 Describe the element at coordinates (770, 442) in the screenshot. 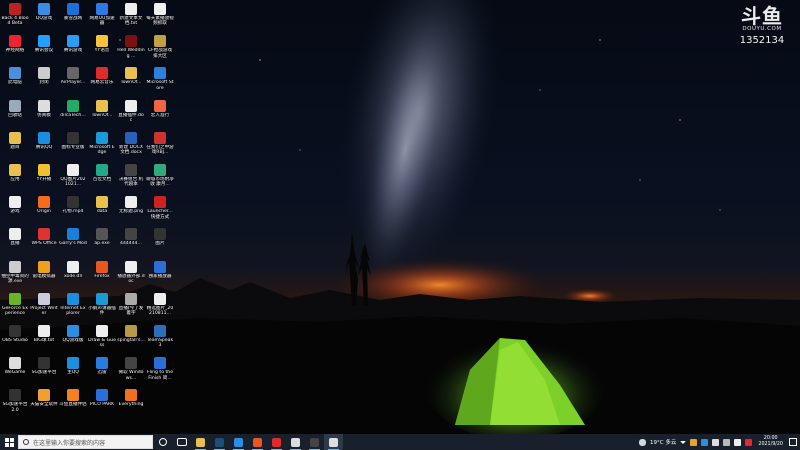

I see `clock: 20:00 2021/9/20` at that location.